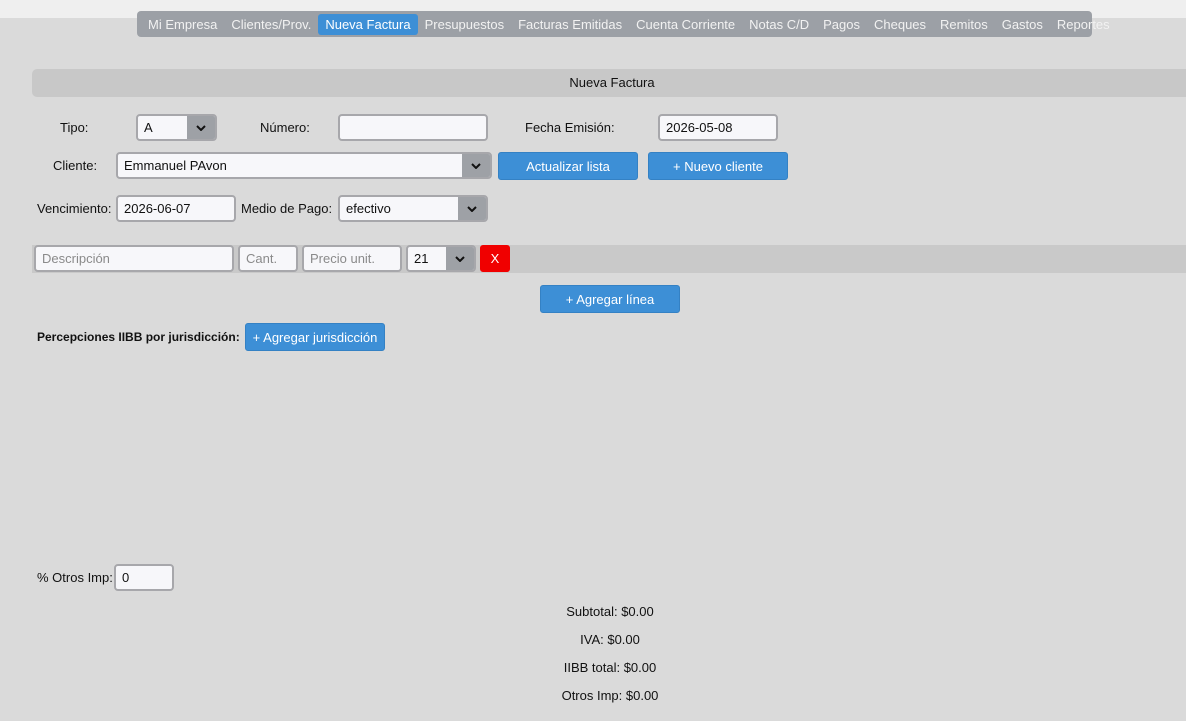 This screenshot has width=1186, height=721. Describe the element at coordinates (287, 208) in the screenshot. I see `medio-pago-label: Medio de Pago:` at that location.